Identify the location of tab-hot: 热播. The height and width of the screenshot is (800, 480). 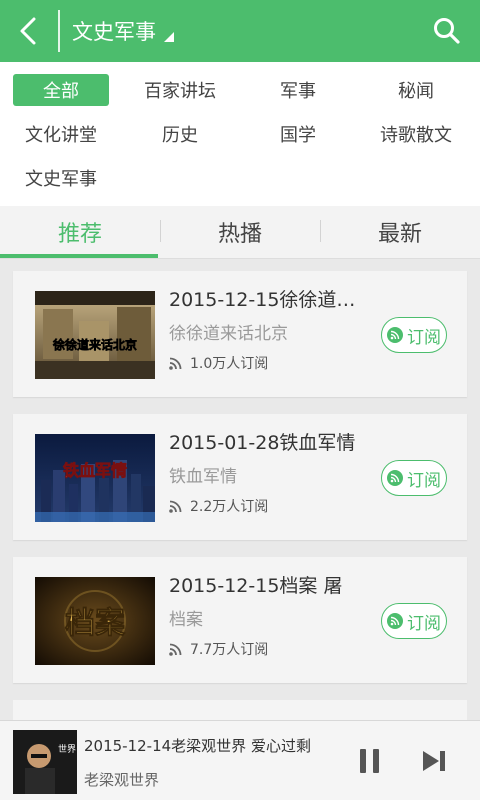
(240, 232).